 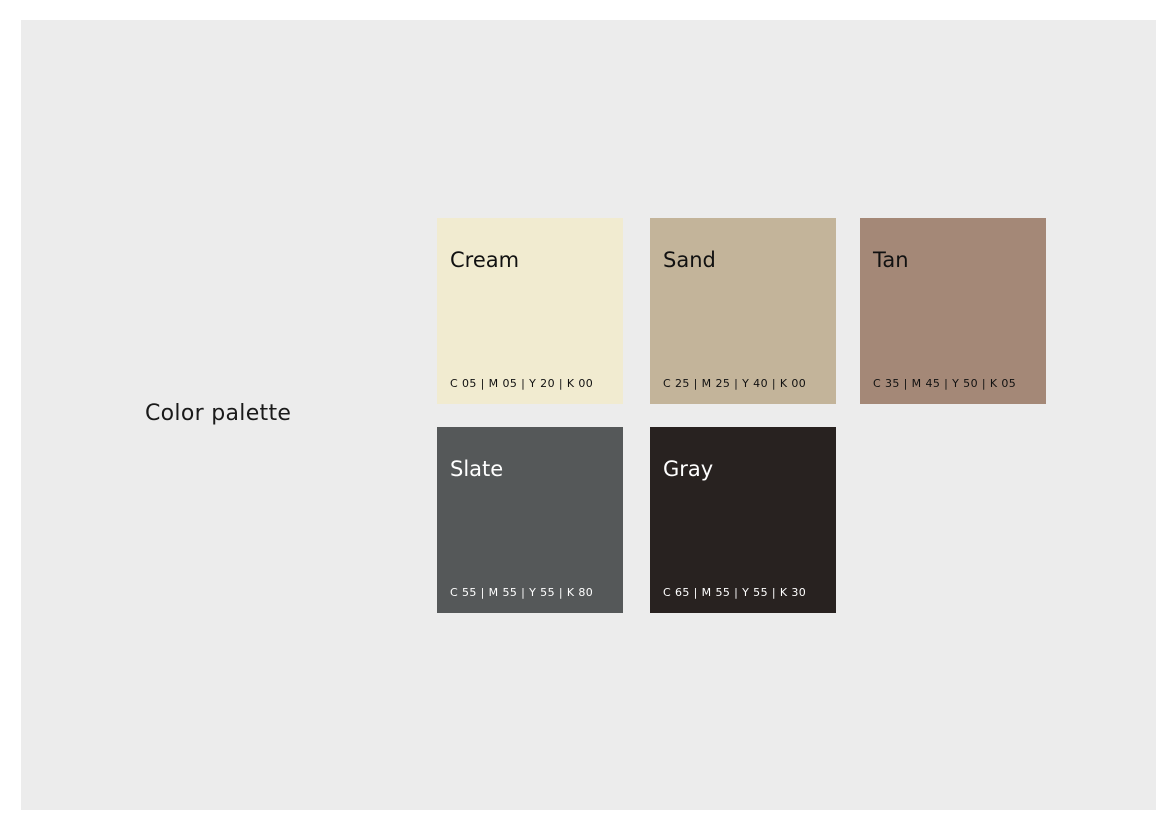 What do you see at coordinates (530, 311) in the screenshot?
I see `swatch-cream: Cream C 05 | M 05 | Y 20 | K 00` at bounding box center [530, 311].